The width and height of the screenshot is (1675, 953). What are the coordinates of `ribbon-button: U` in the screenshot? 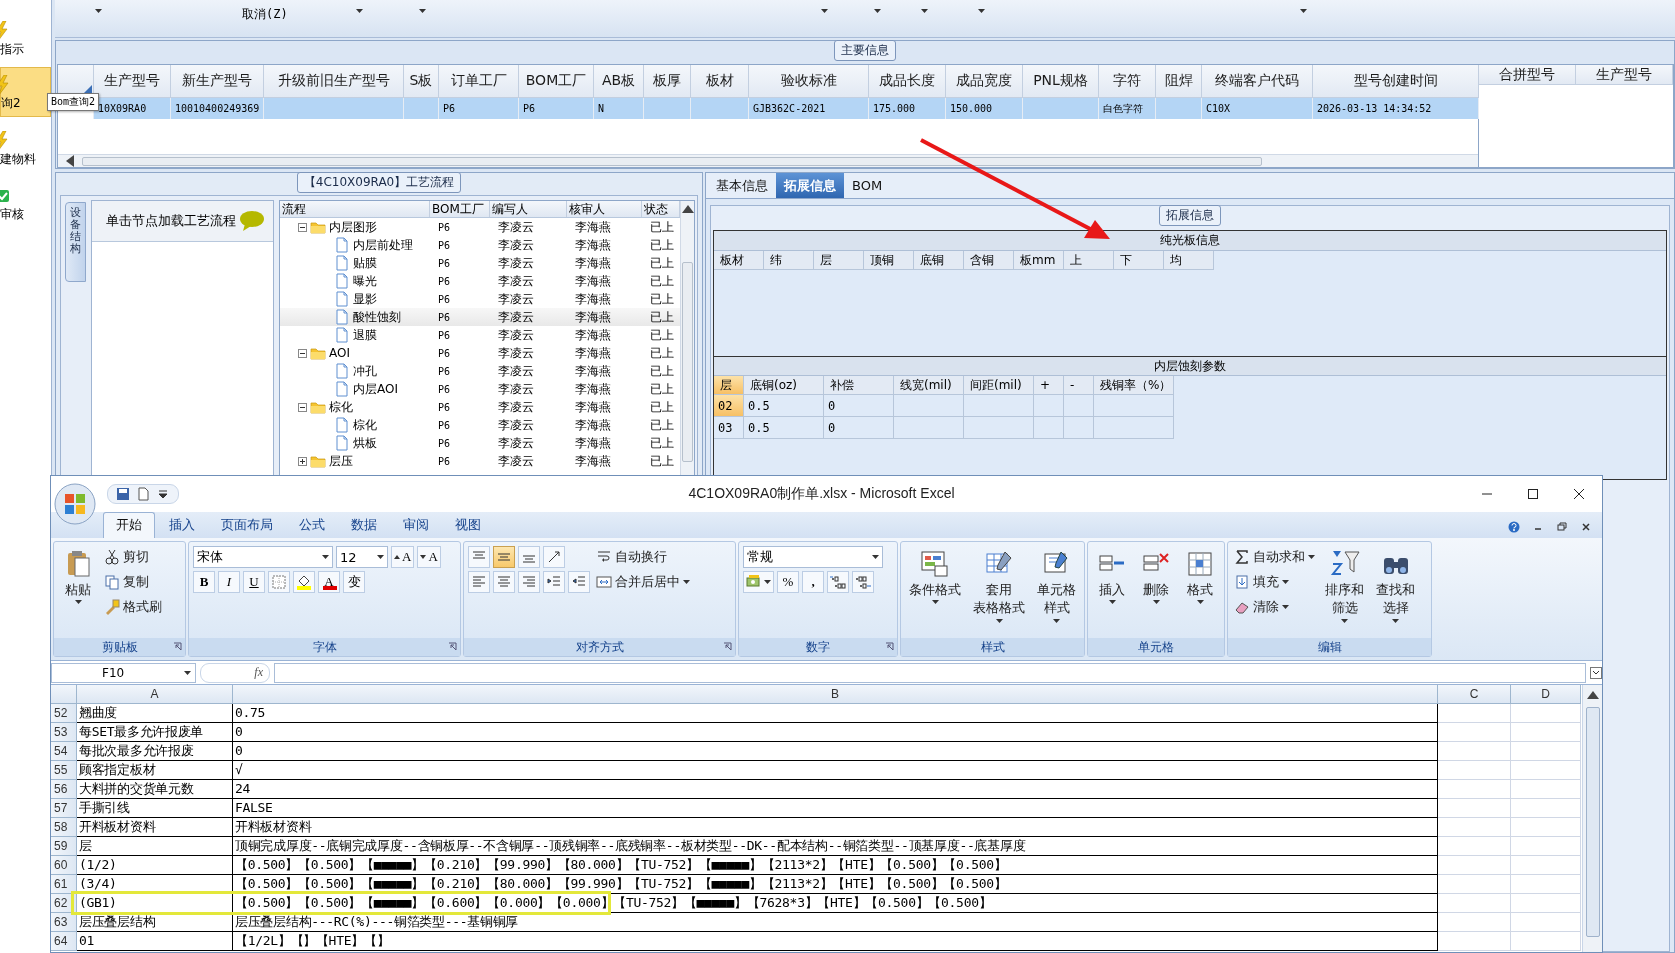 It's located at (254, 582).